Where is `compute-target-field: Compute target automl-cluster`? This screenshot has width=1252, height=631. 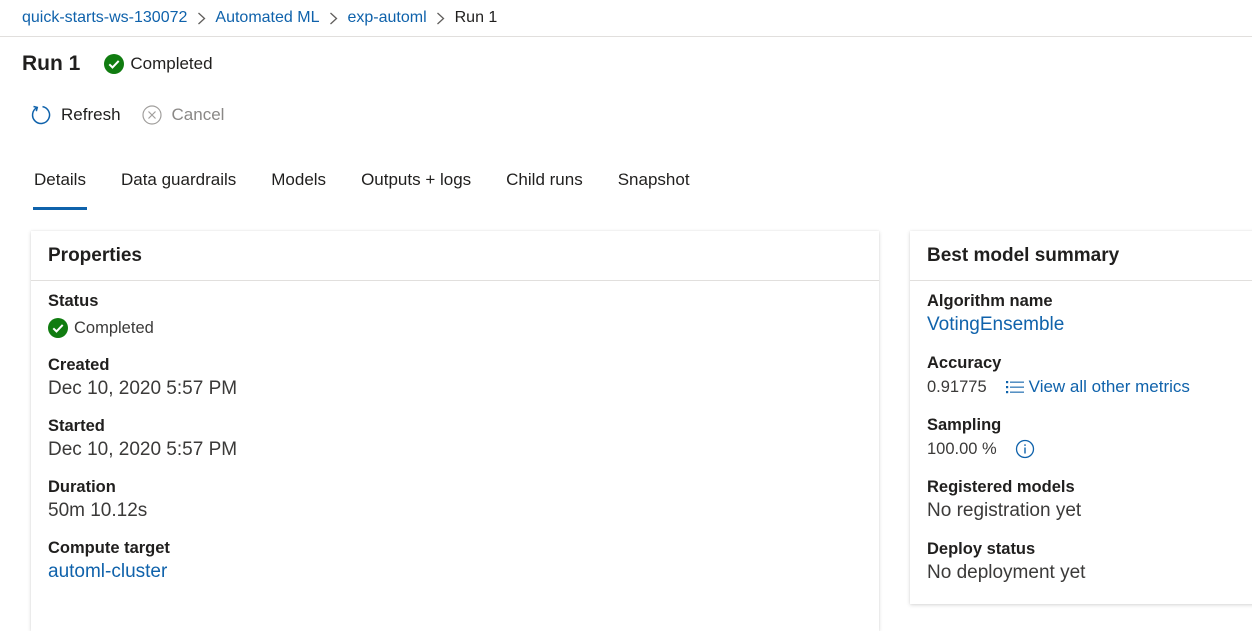
compute-target-field: Compute target automl-cluster is located at coordinates (455, 561).